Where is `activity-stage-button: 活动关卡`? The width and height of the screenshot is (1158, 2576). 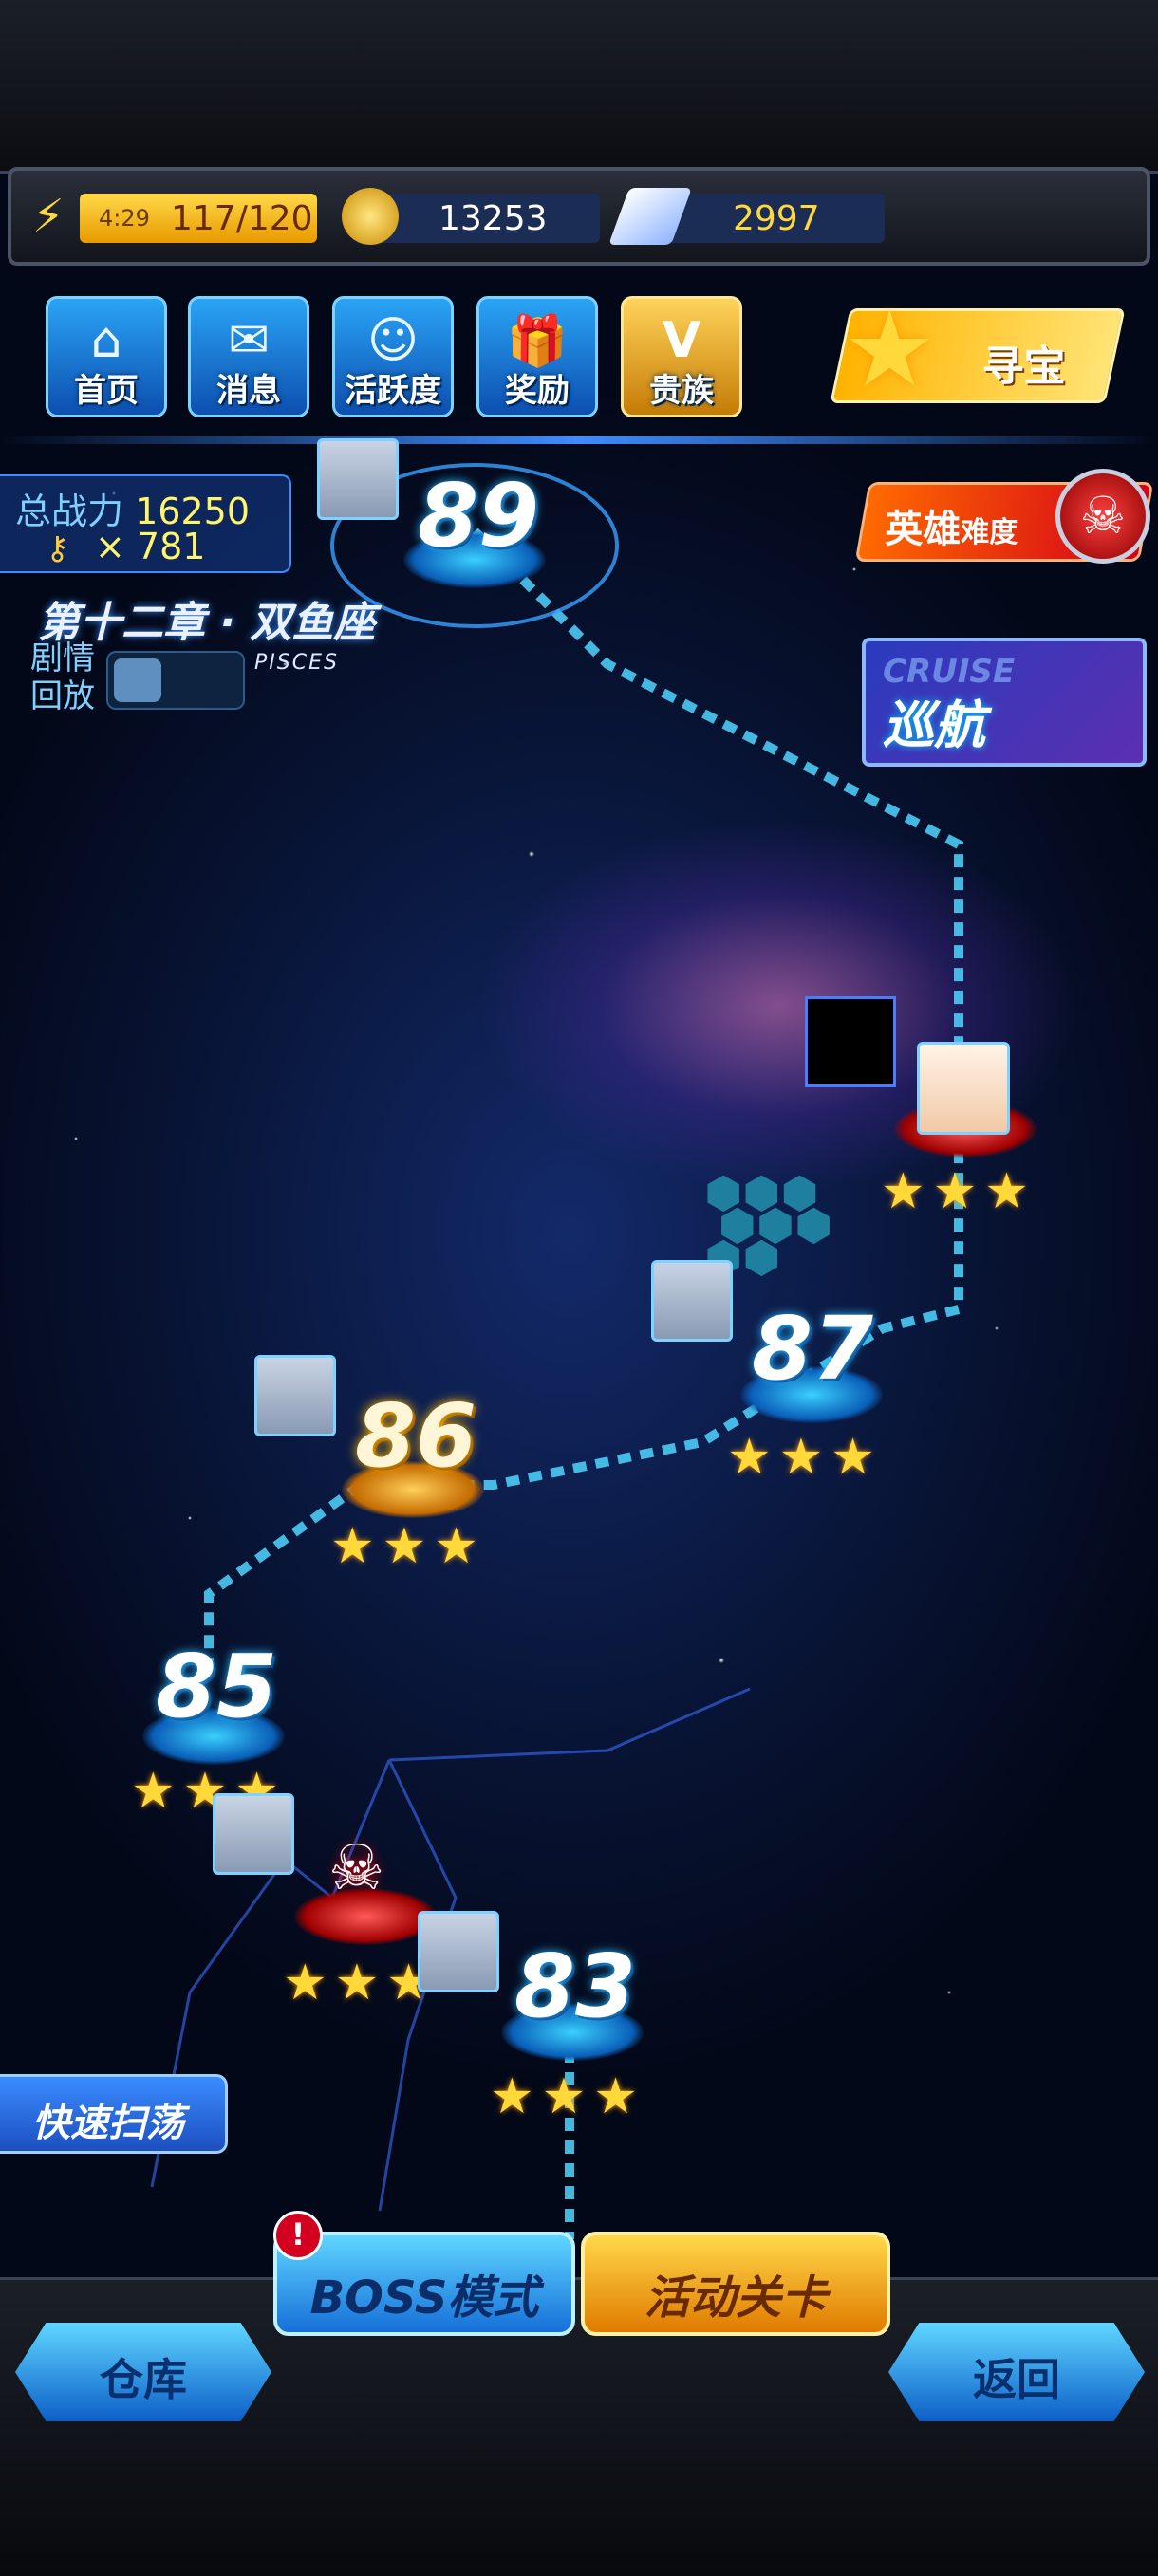
activity-stage-button: 活动关卡 is located at coordinates (735, 2284).